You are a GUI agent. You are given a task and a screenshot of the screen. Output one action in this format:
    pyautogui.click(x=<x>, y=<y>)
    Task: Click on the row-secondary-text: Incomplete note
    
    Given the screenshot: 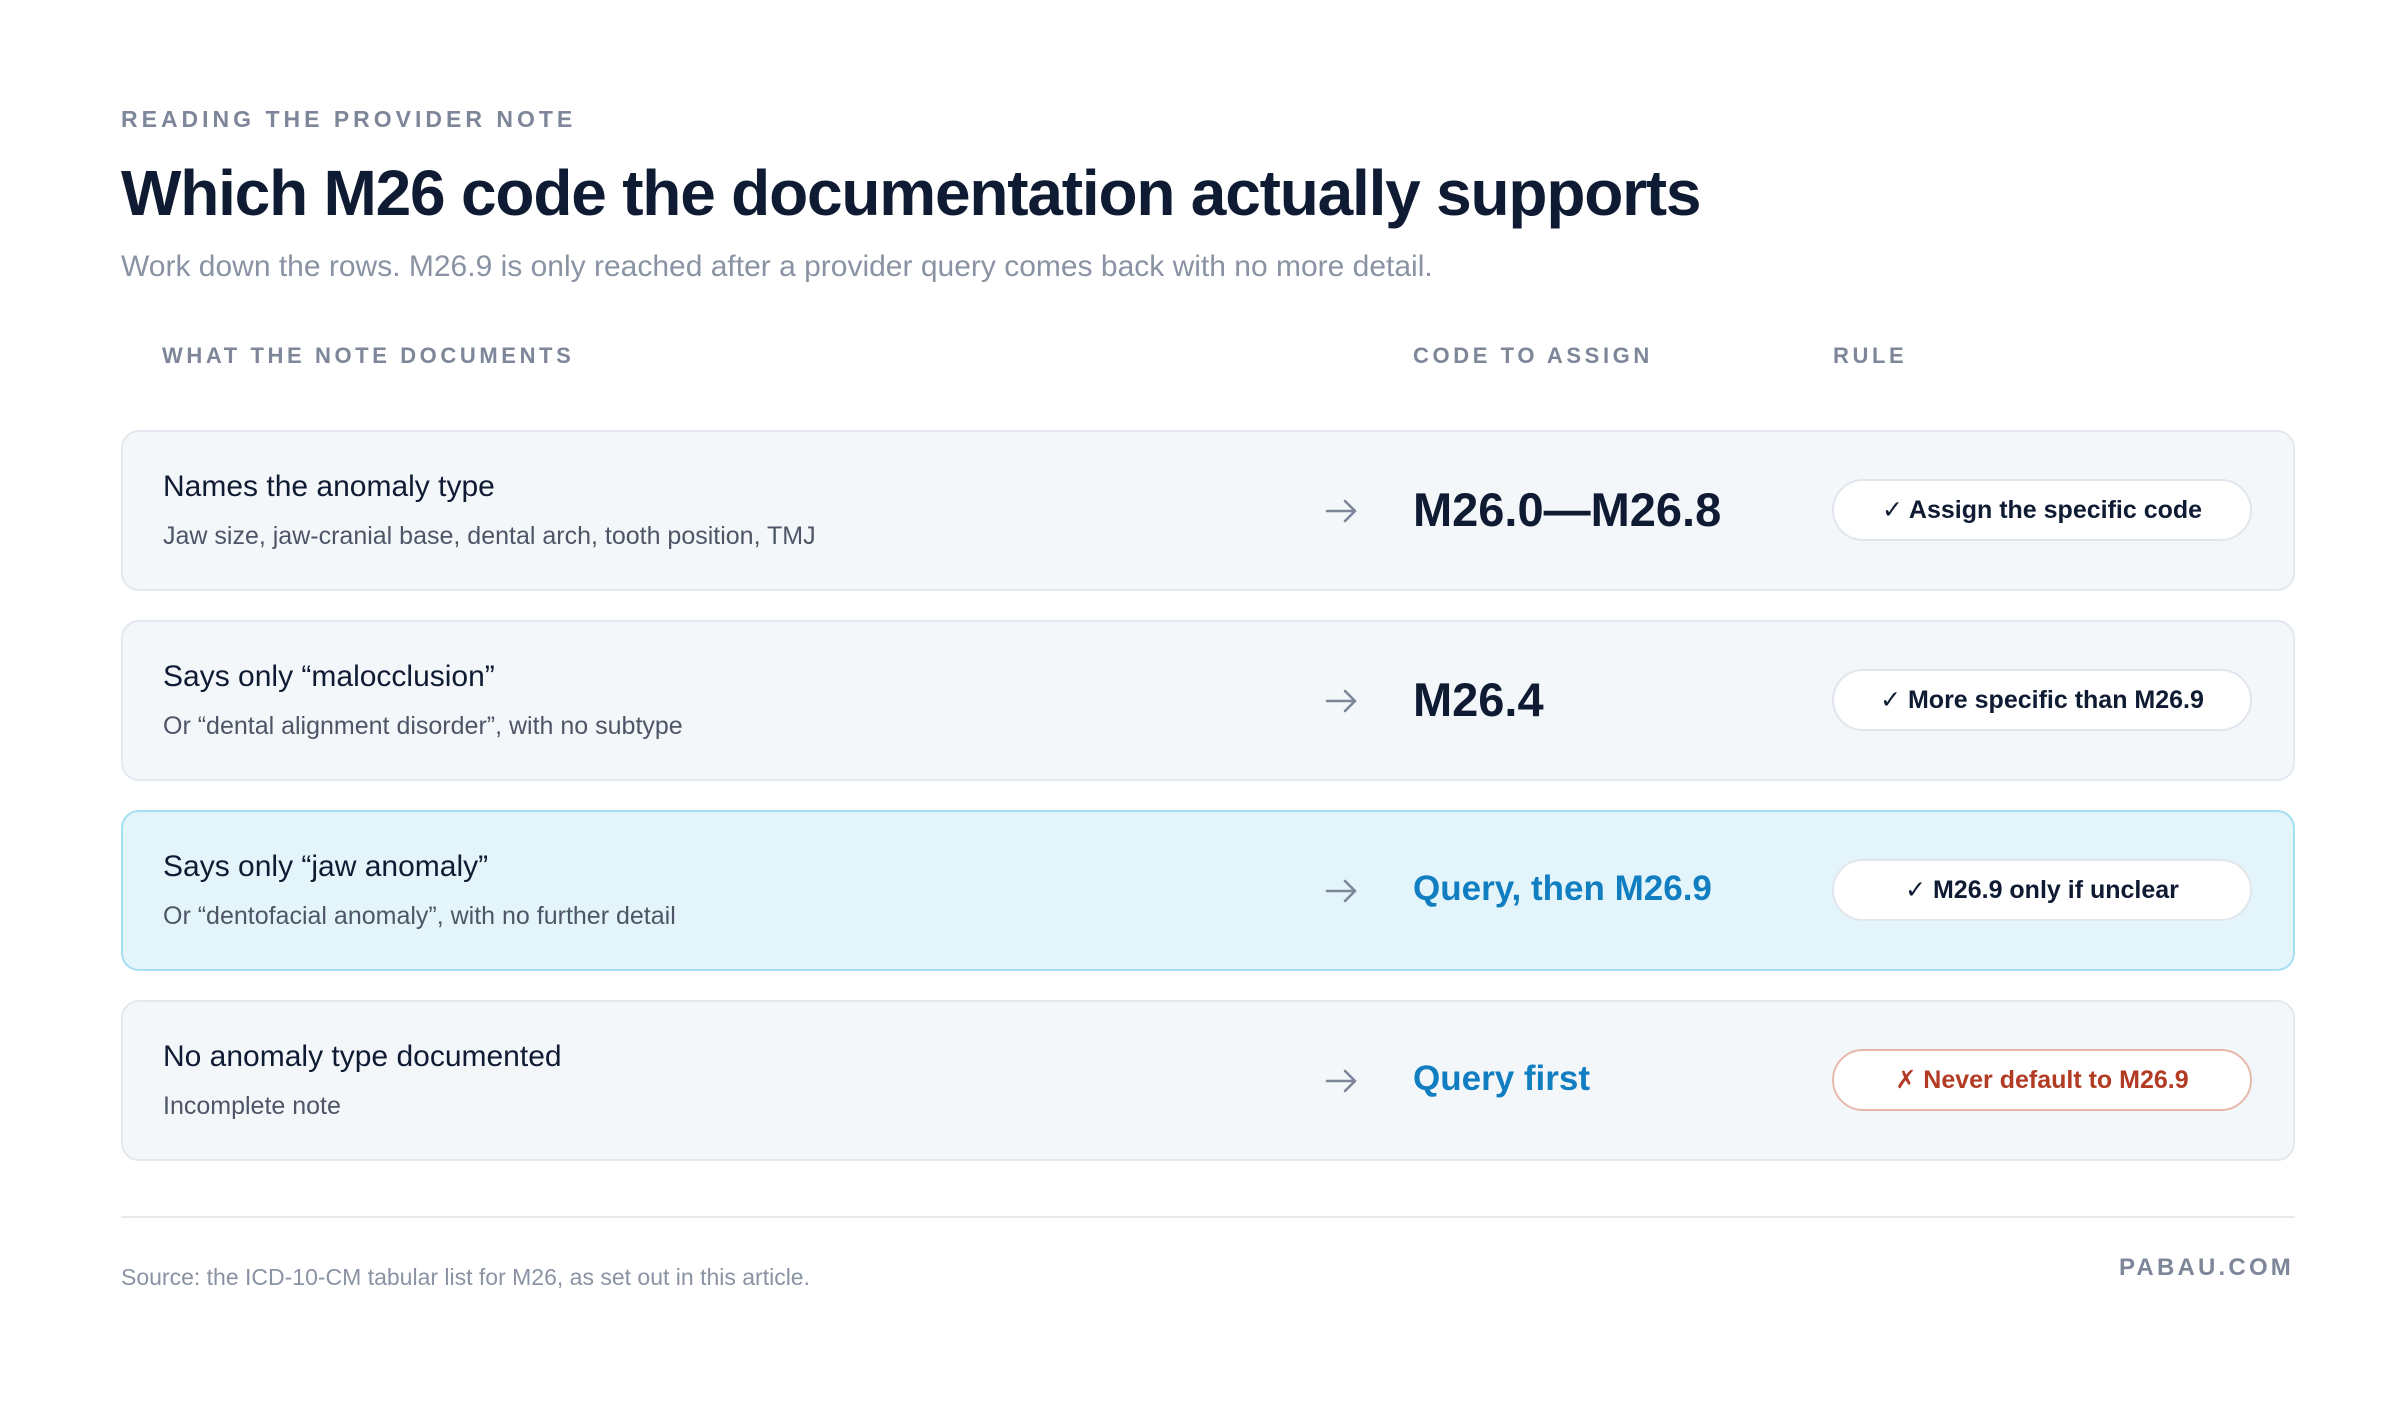 What is the action you would take?
    pyautogui.click(x=252, y=1106)
    